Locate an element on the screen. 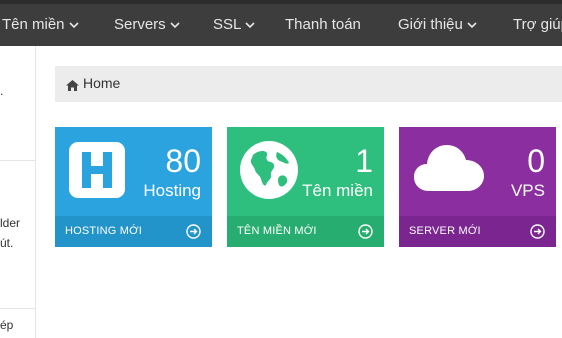  nav-ssl-label: SSL is located at coordinates (227, 24).